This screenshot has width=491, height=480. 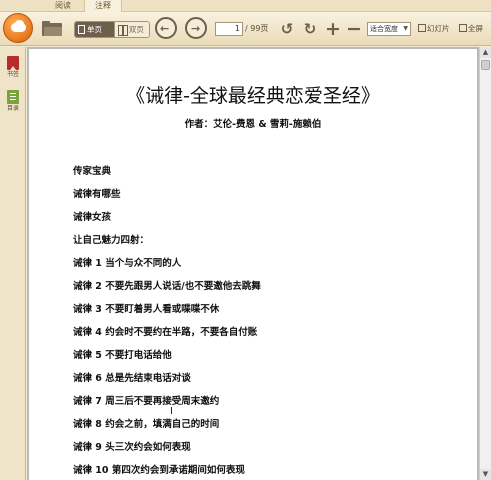 I want to click on single-page-button: 单页, so click(x=94, y=29).